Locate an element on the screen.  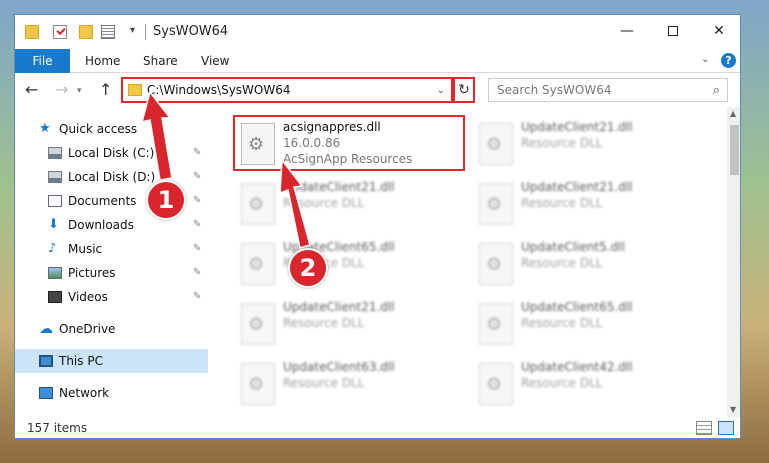
item-count: 157 items is located at coordinates (57, 428).